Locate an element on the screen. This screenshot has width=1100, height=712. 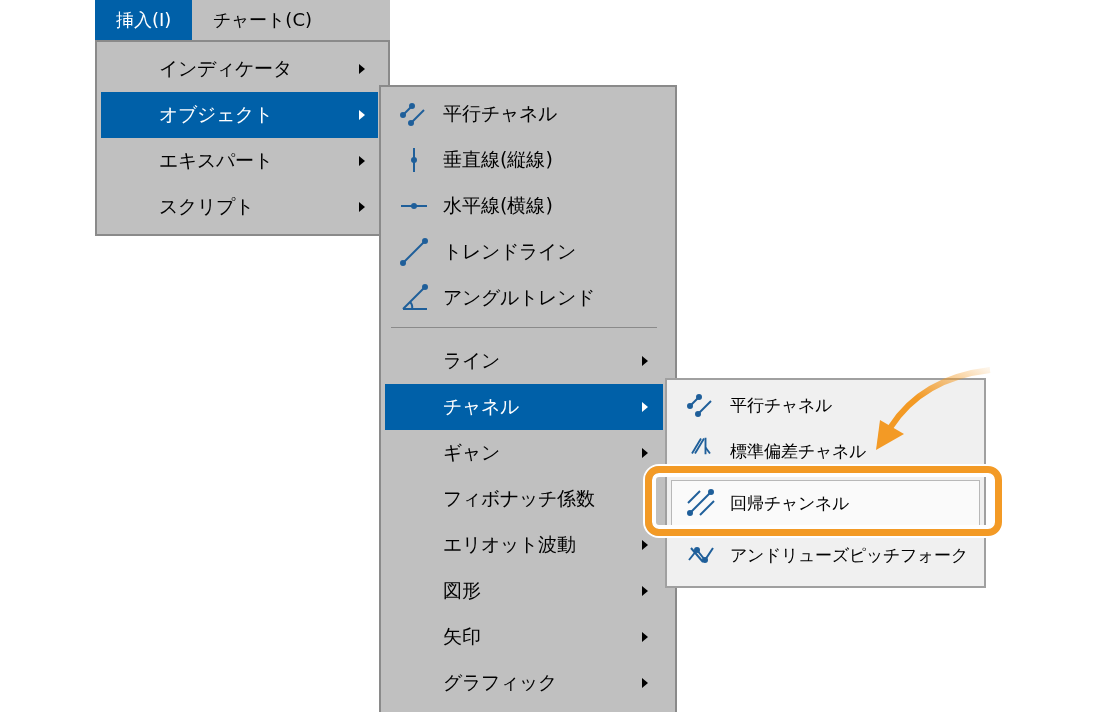
menu-item-label: インディケータ is located at coordinates (225, 68).